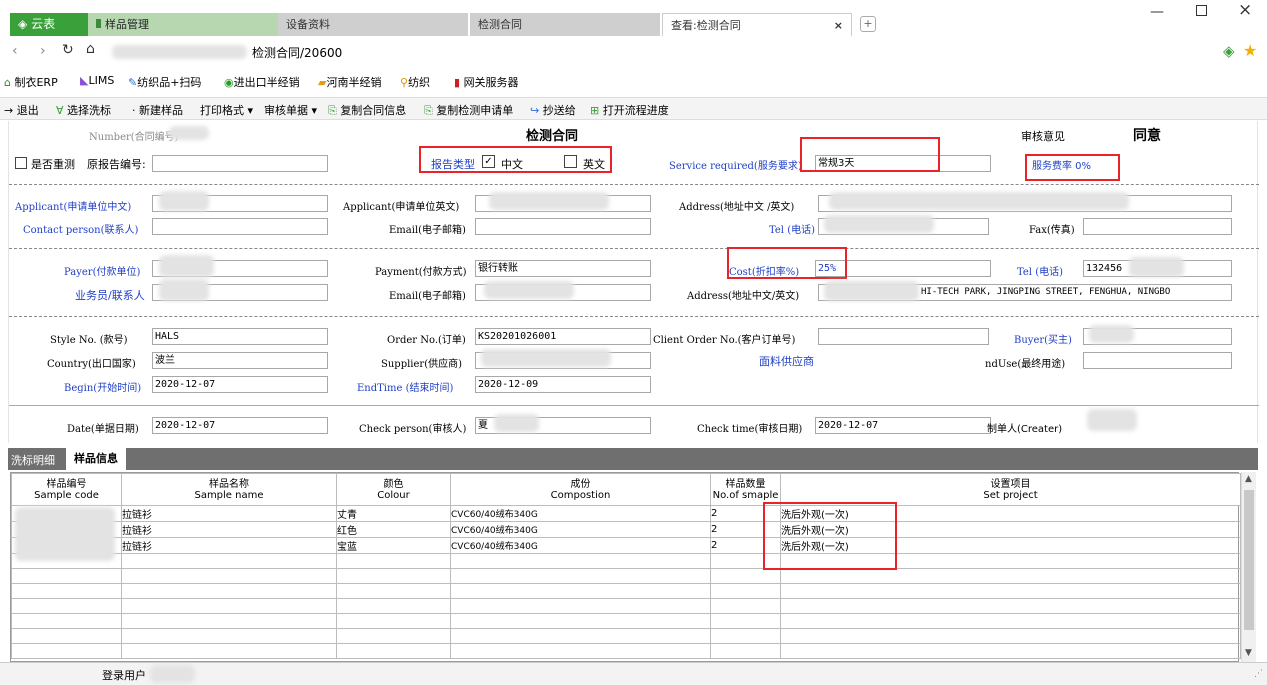 The image size is (1267, 685). I want to click on fabric-supplier-link: 面料供应商, so click(786, 361).